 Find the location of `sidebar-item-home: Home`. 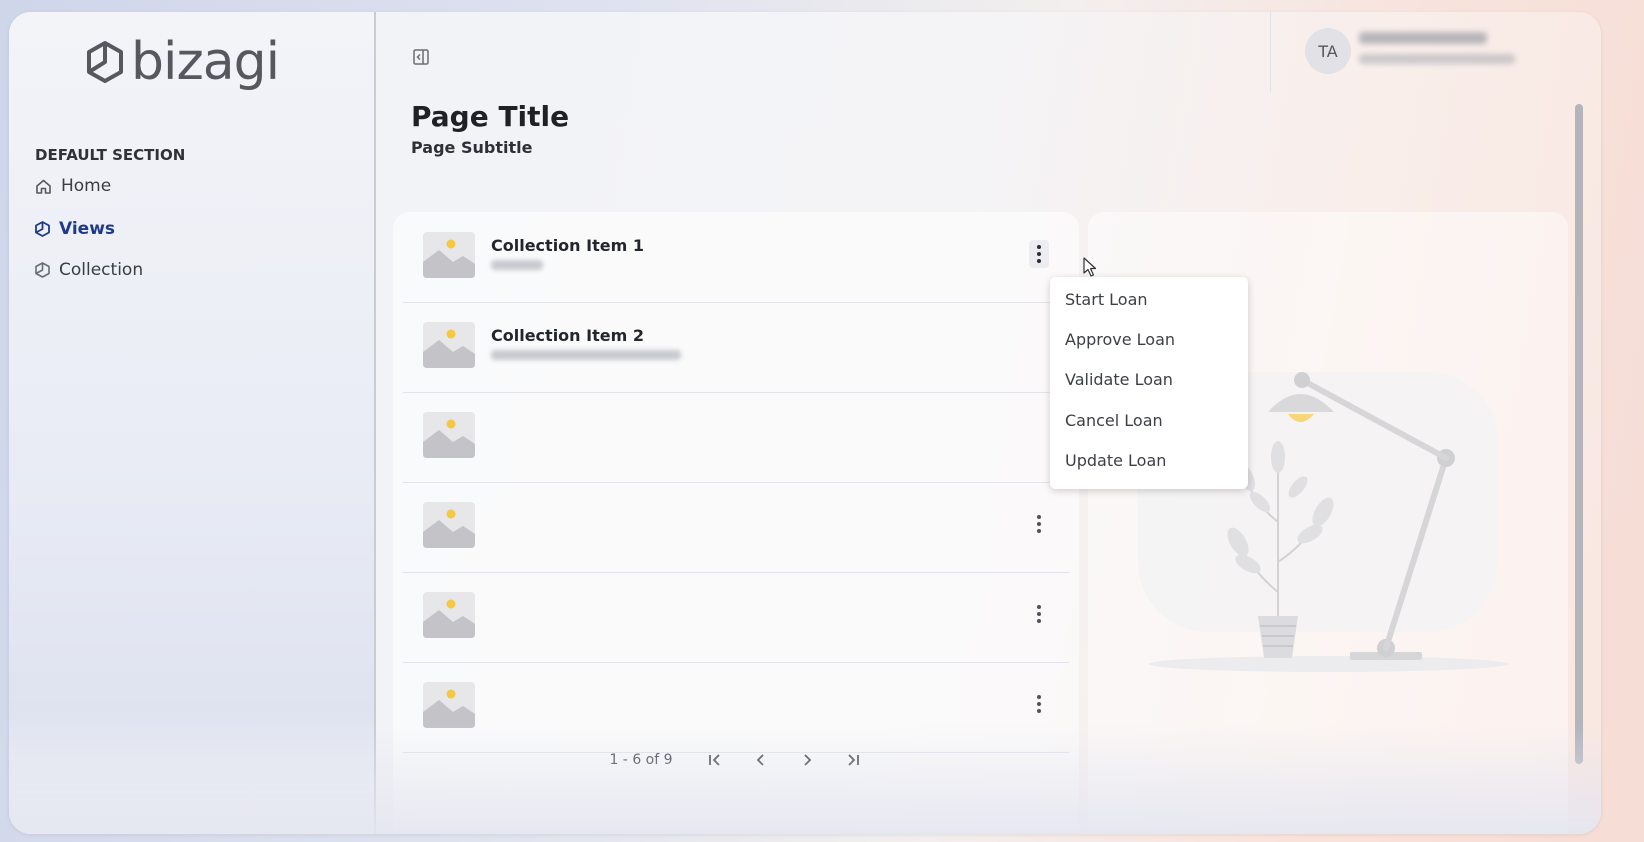

sidebar-item-home: Home is located at coordinates (73, 186).